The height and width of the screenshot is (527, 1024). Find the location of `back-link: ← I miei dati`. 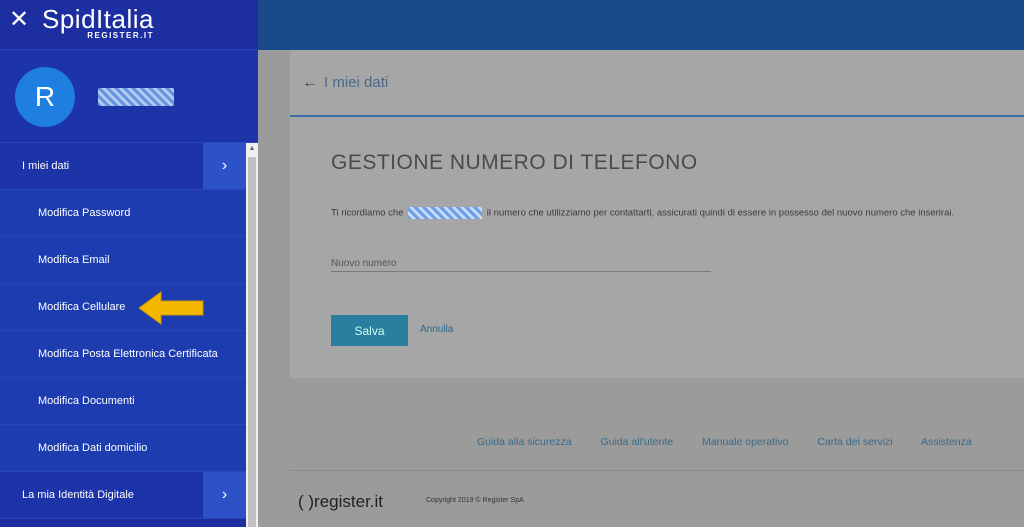

back-link: ← I miei dati is located at coordinates (345, 83).